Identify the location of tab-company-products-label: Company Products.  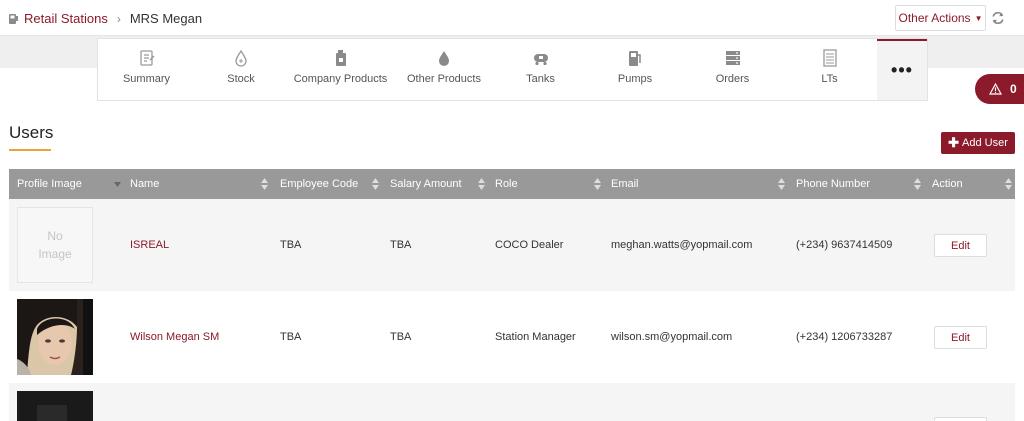
(340, 79).